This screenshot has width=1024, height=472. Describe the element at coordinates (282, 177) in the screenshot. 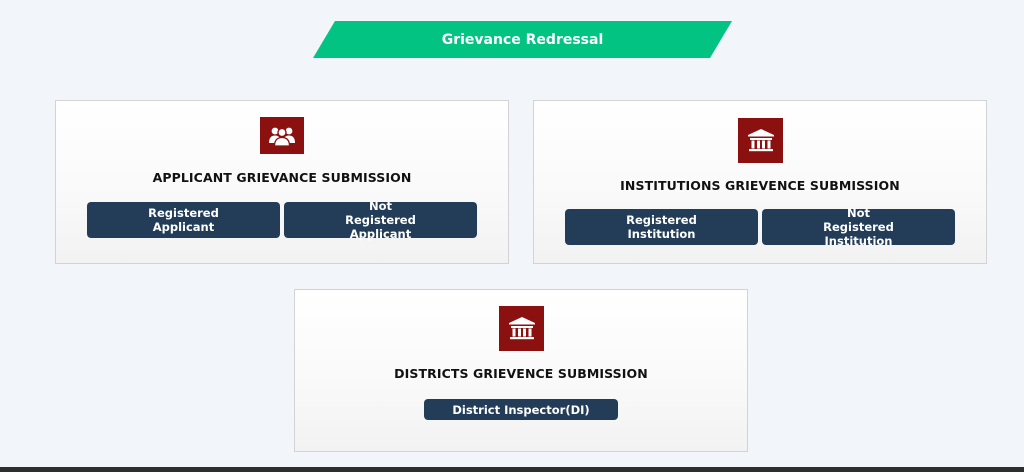

I see `applicant-card-title: APPLICANT GRIEVANCE SUBMISSION` at that location.